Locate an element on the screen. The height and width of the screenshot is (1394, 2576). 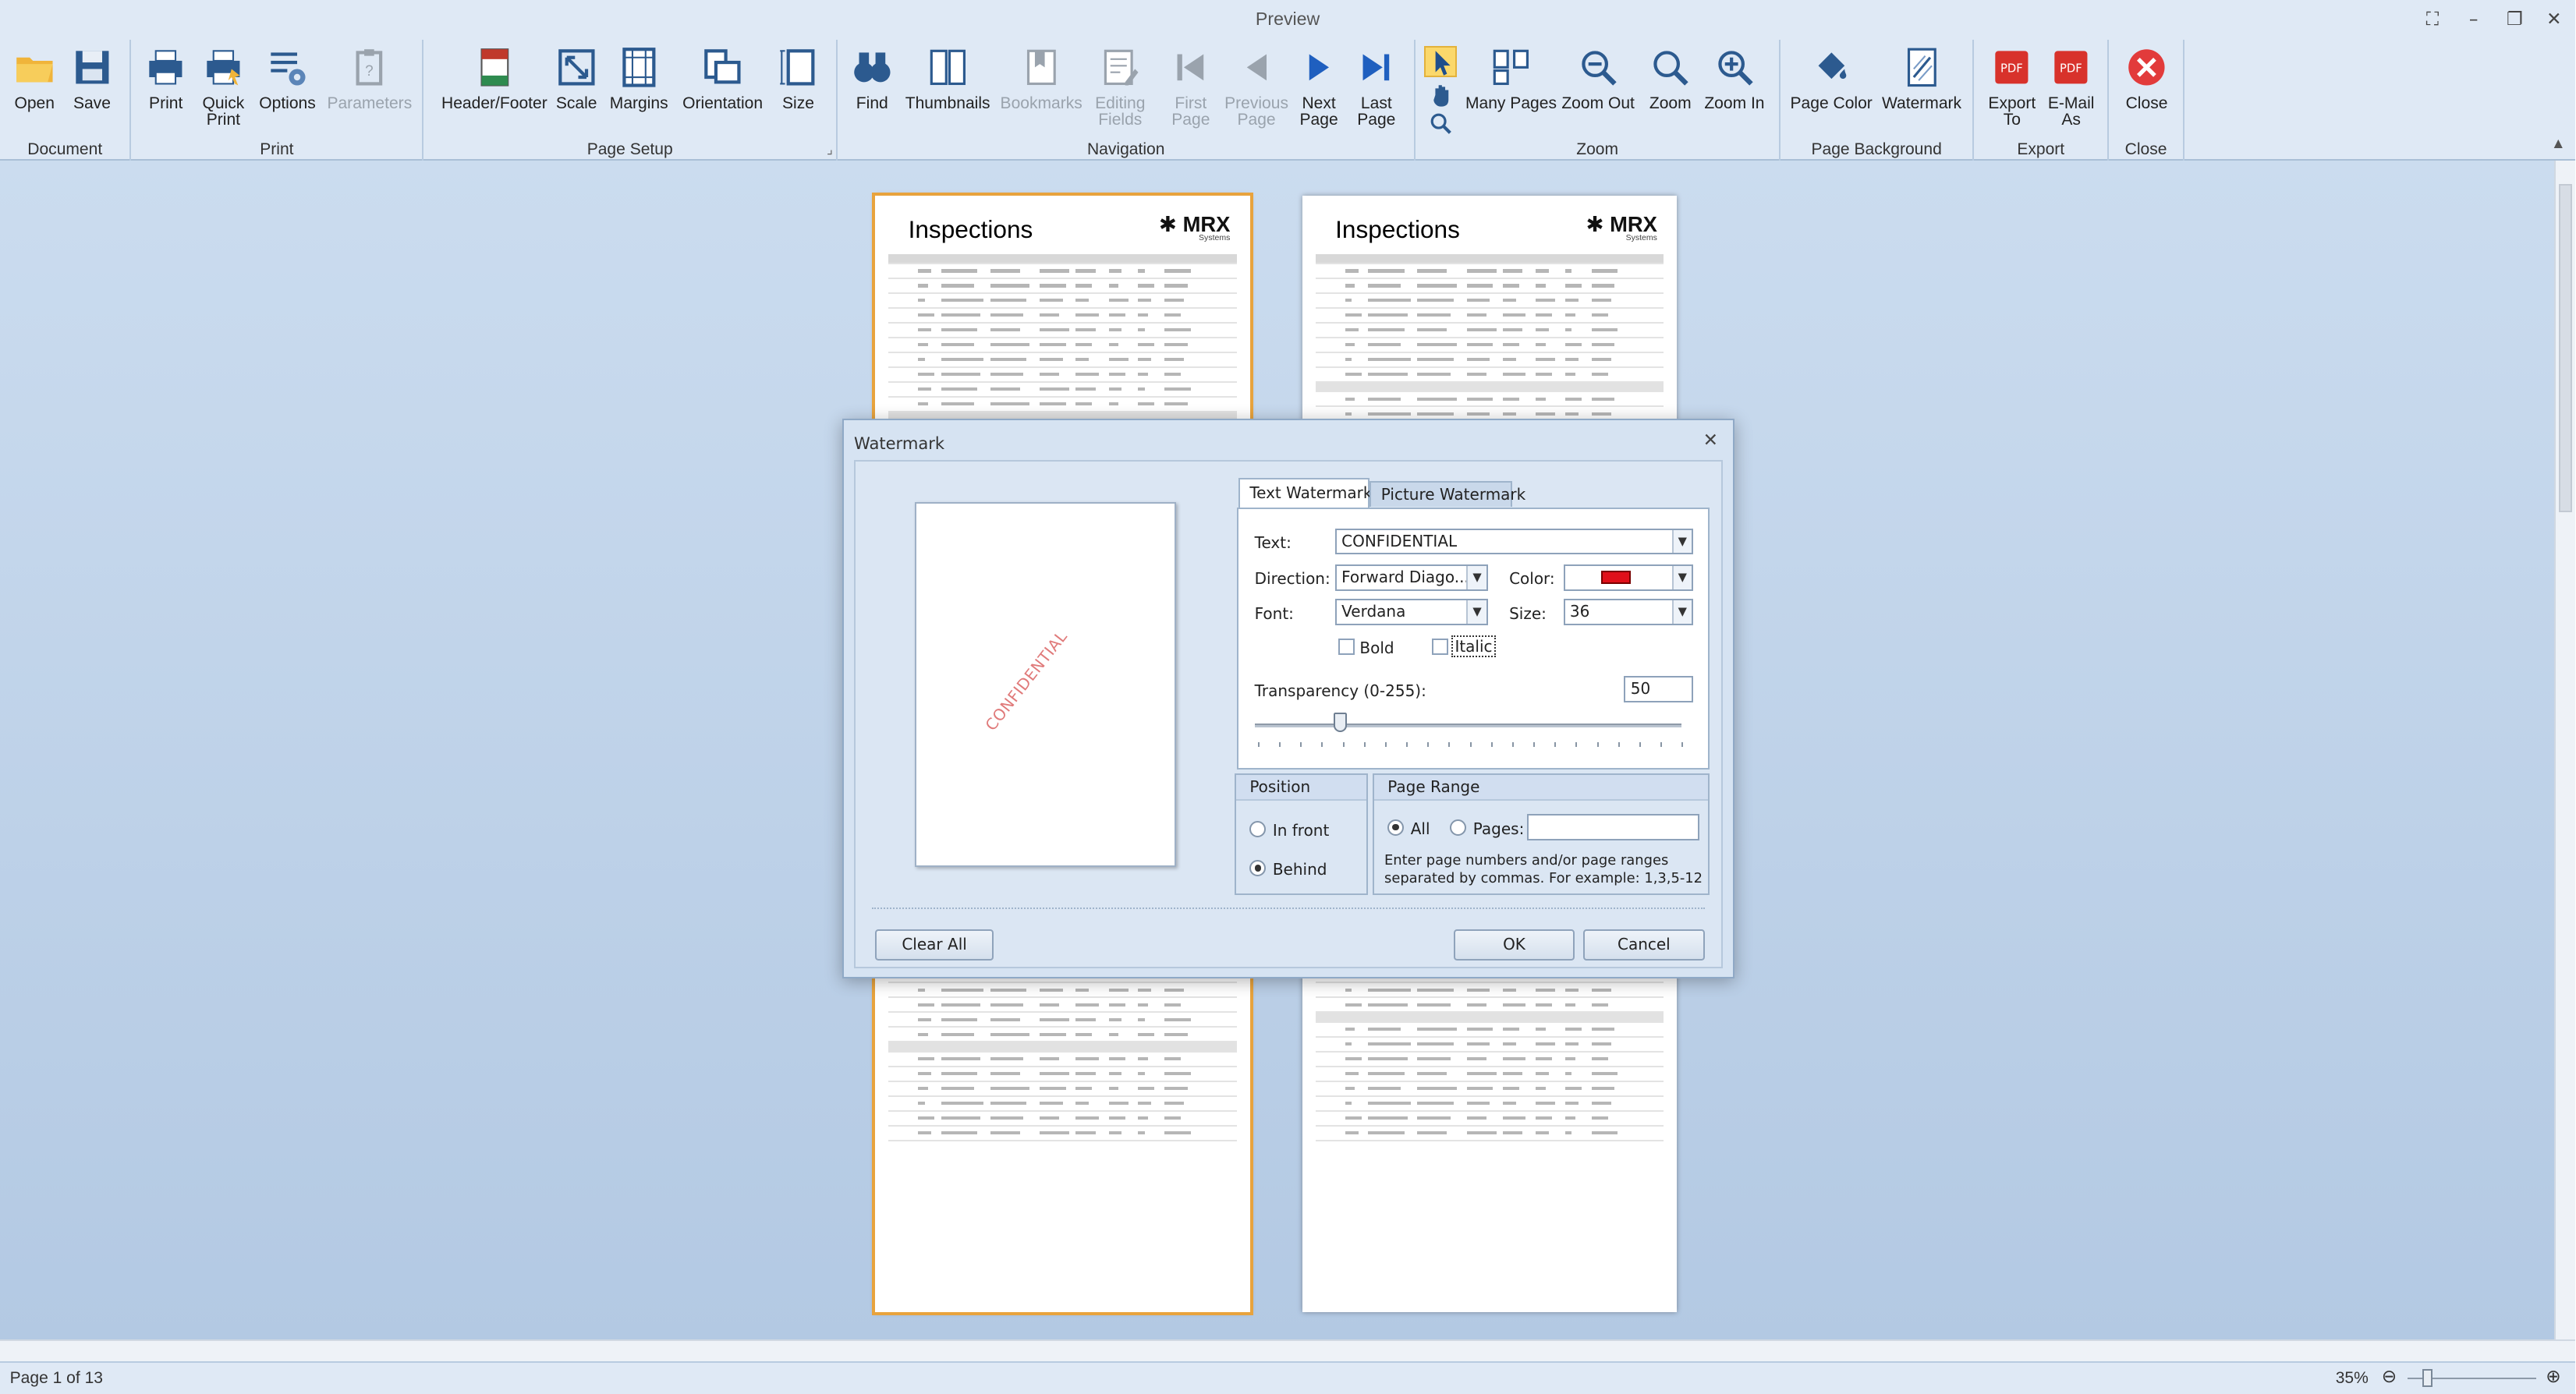
first-page-button: First Page is located at coordinates (1191, 87).